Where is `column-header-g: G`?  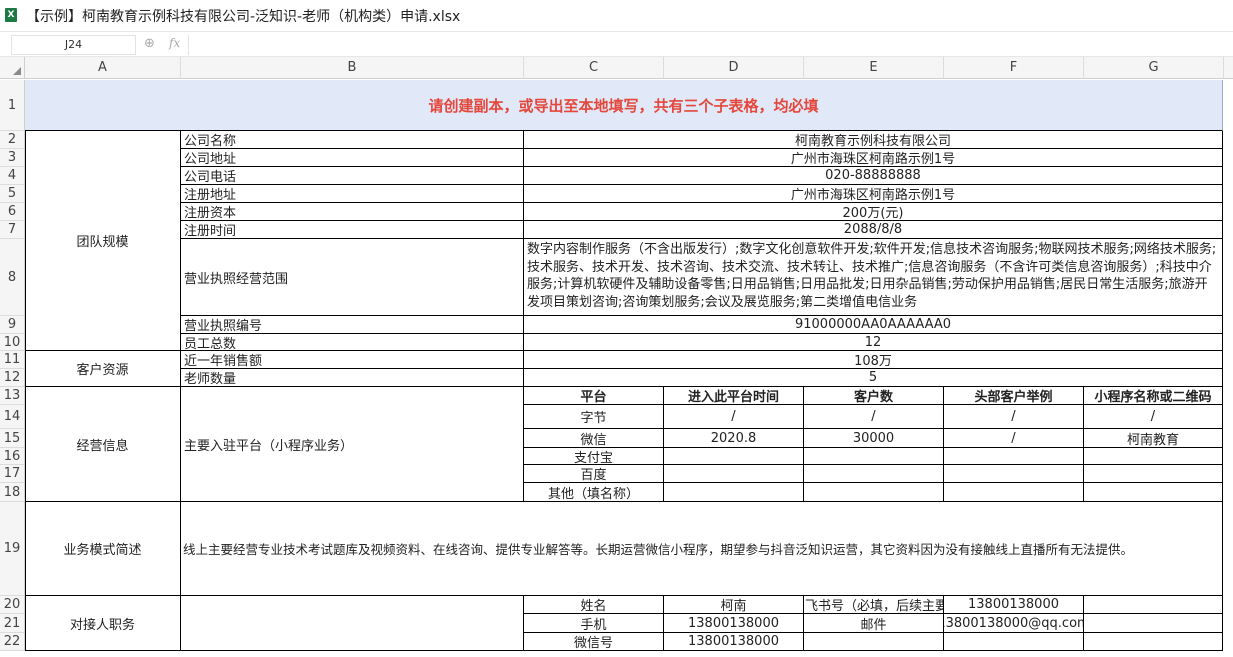 column-header-g: G is located at coordinates (1154, 68).